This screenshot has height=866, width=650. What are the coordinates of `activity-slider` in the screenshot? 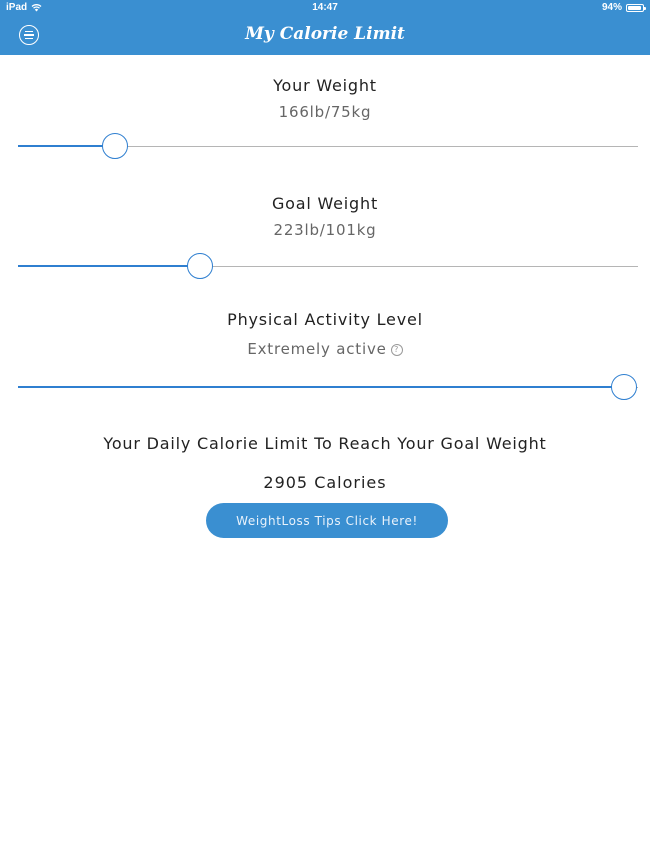 It's located at (328, 388).